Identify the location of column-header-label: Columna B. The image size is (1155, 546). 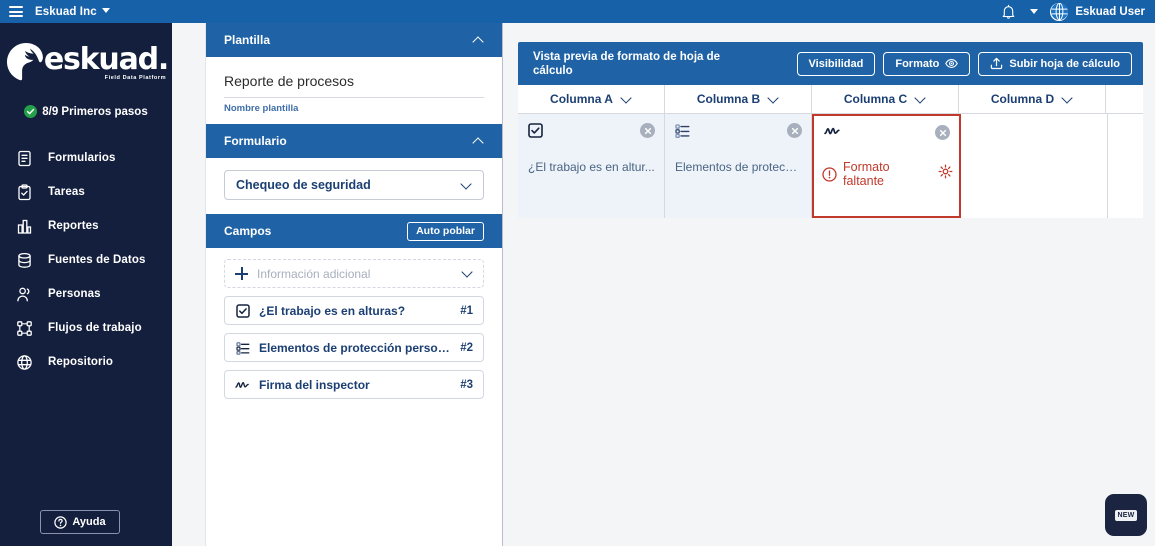
(728, 99).